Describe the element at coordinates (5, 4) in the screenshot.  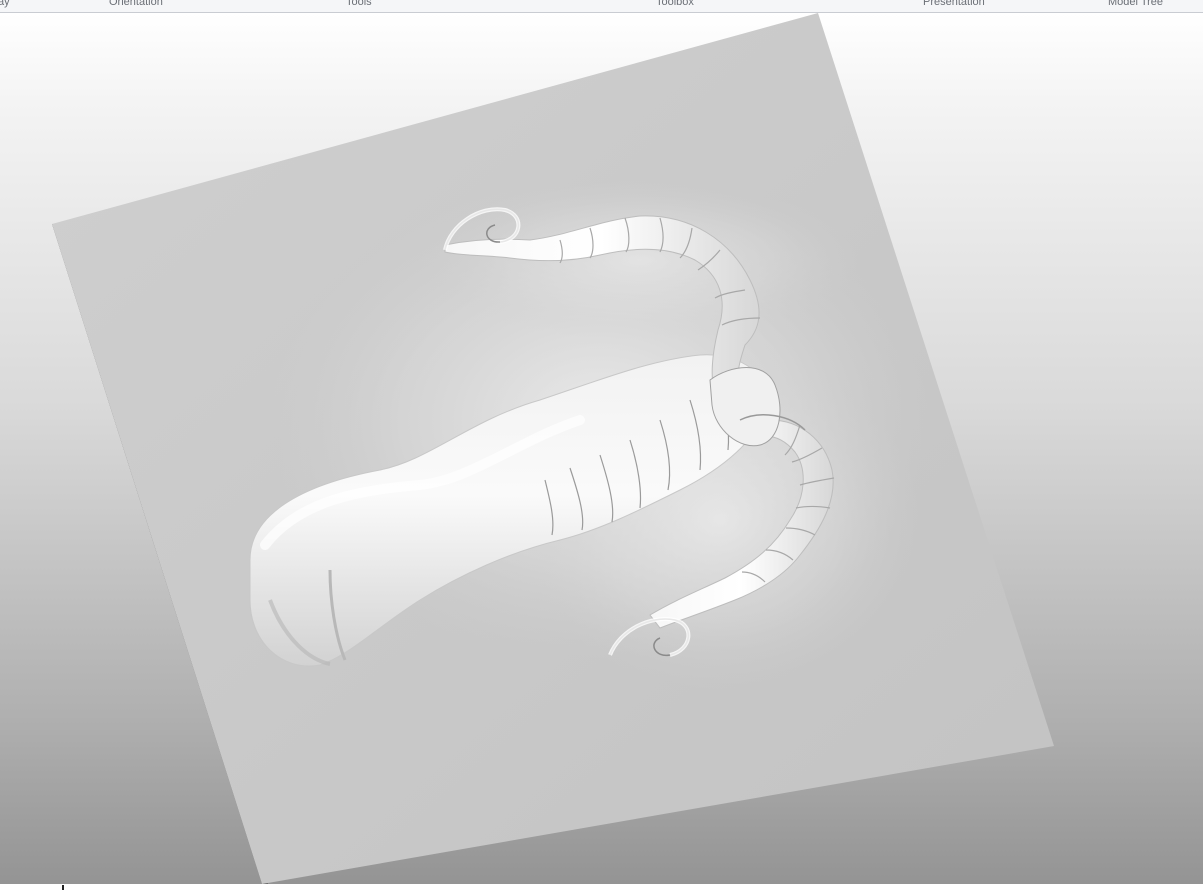
I see `ribbon-group-display: ay` at that location.